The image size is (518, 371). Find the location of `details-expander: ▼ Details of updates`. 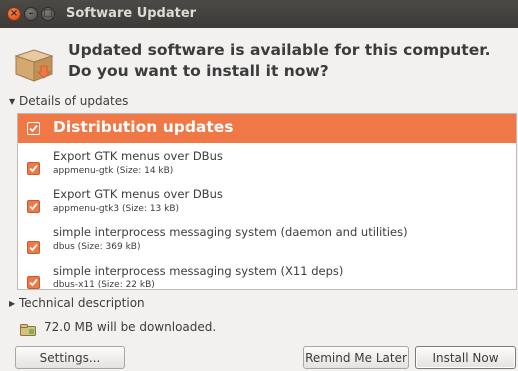

details-expander: ▼ Details of updates is located at coordinates (68, 101).